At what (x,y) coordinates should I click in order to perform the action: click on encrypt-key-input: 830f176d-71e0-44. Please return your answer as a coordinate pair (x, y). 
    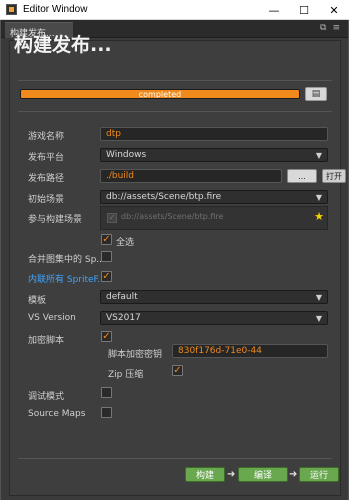
    Looking at the image, I should click on (250, 351).